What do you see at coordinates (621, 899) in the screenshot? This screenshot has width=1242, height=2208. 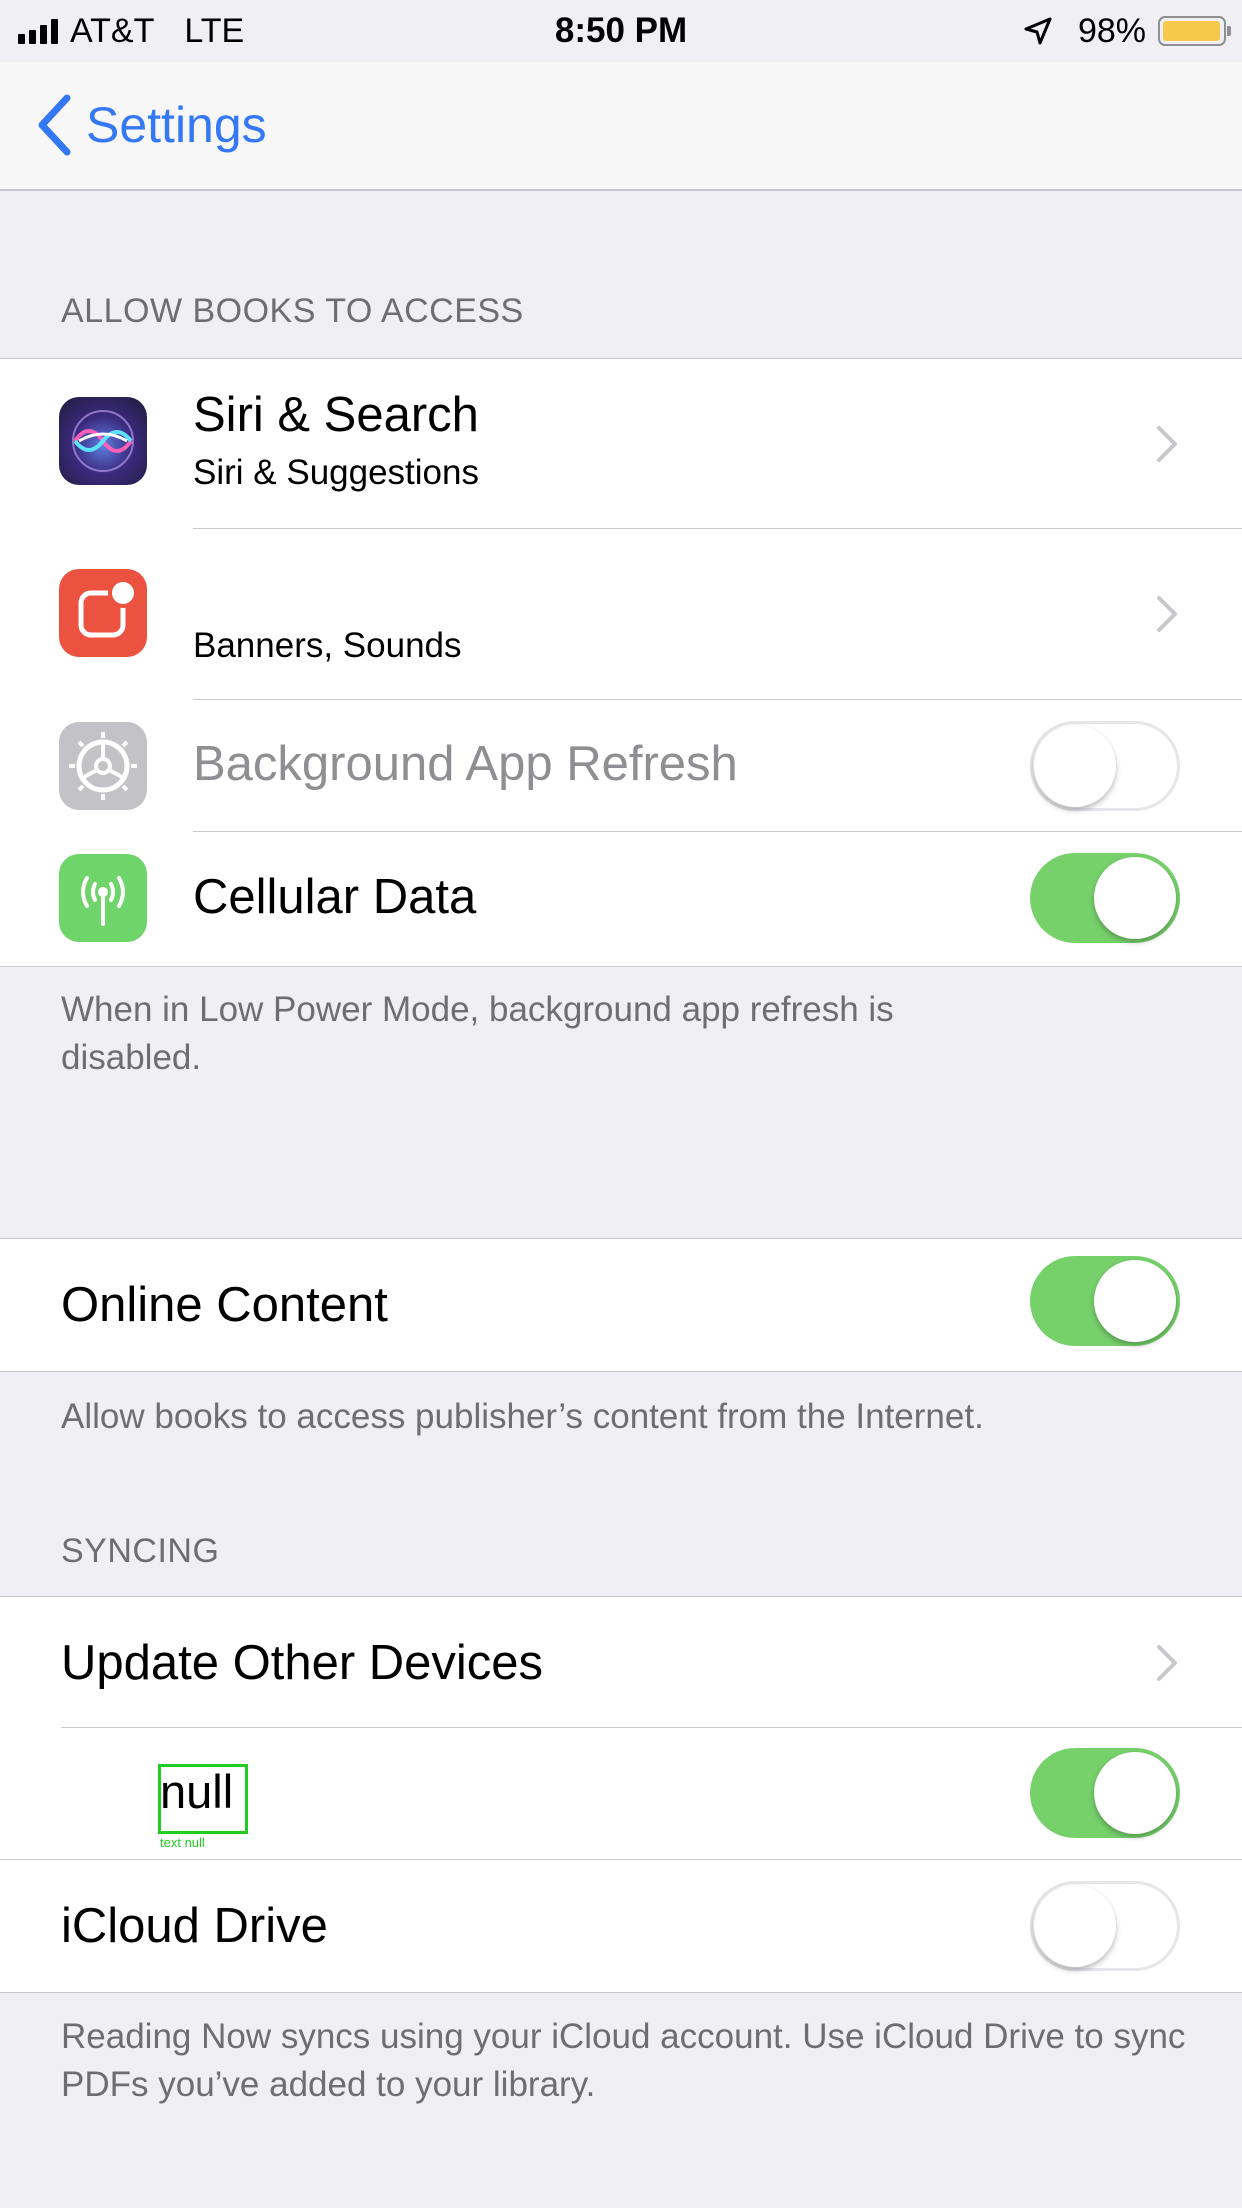 I see `cellular-data-row: Cellular Data` at bounding box center [621, 899].